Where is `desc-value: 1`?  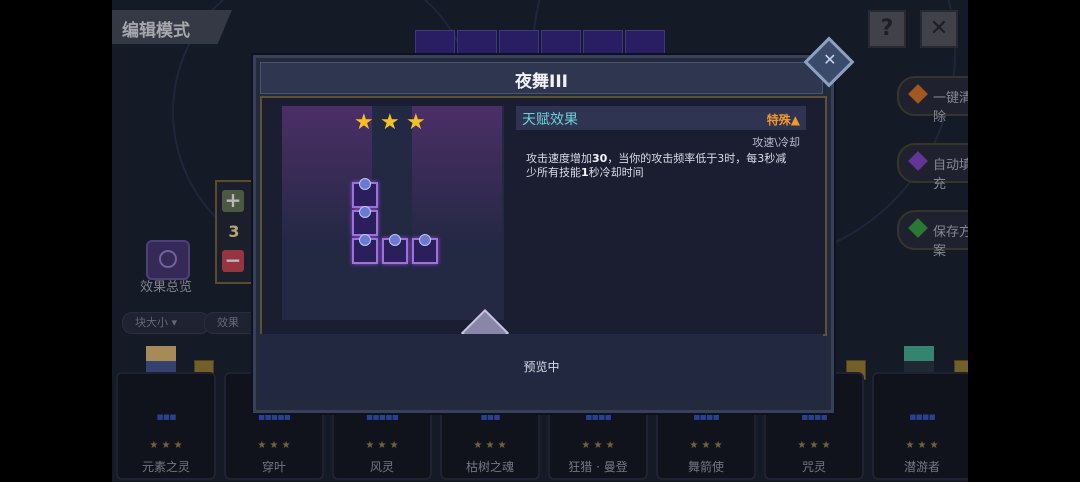 desc-value: 1 is located at coordinates (585, 172).